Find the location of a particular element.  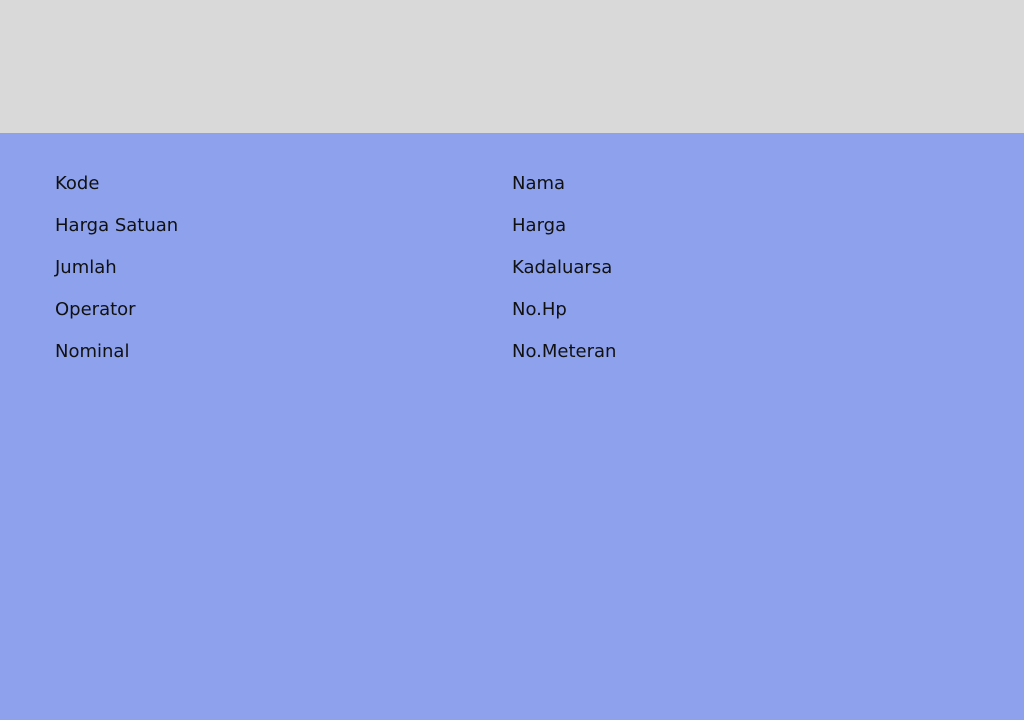

label-jumlah: Jumlah is located at coordinates (86, 267).